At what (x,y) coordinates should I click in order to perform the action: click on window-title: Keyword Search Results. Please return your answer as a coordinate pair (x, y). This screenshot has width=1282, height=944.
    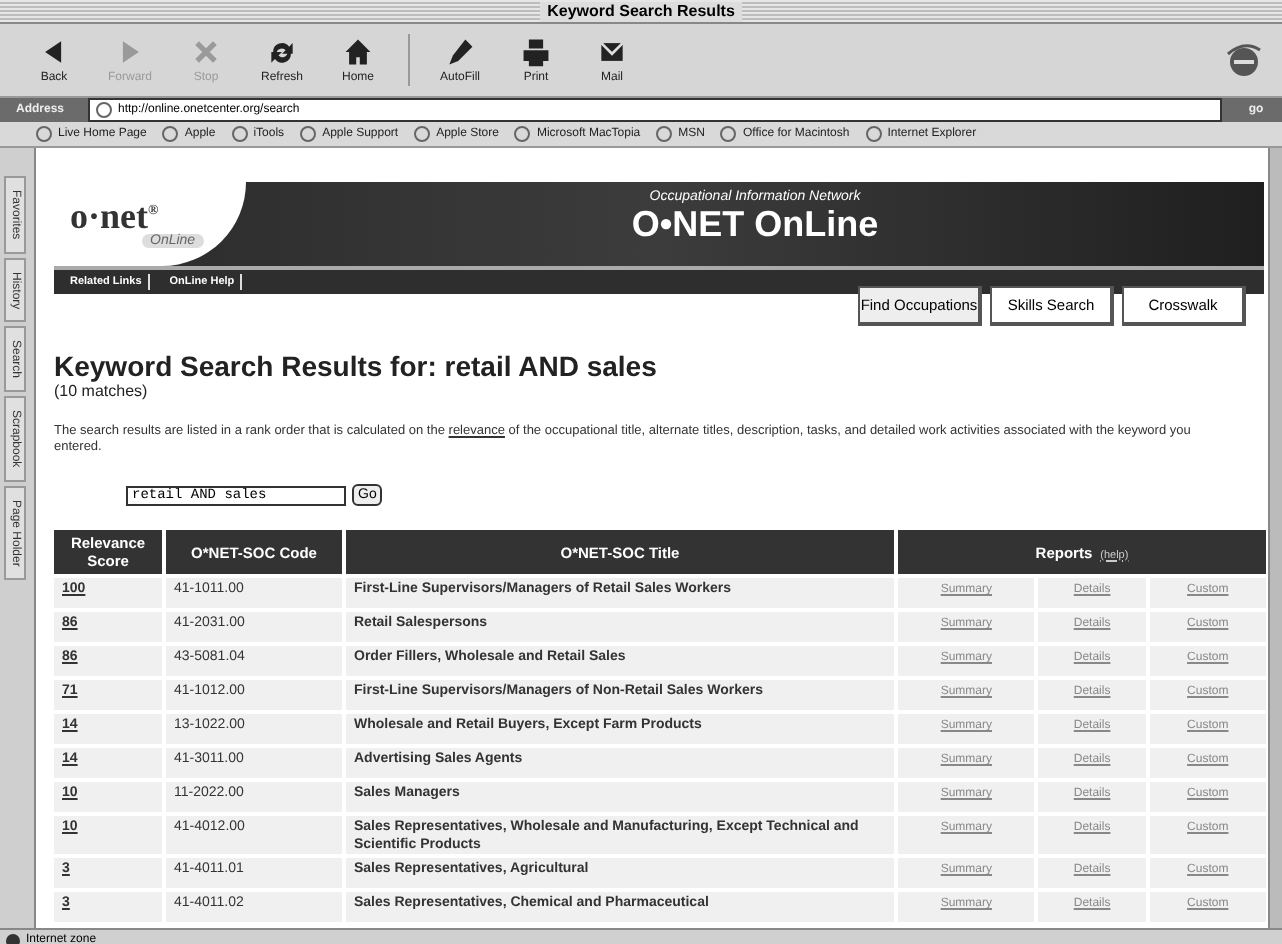
    Looking at the image, I should click on (641, 11).